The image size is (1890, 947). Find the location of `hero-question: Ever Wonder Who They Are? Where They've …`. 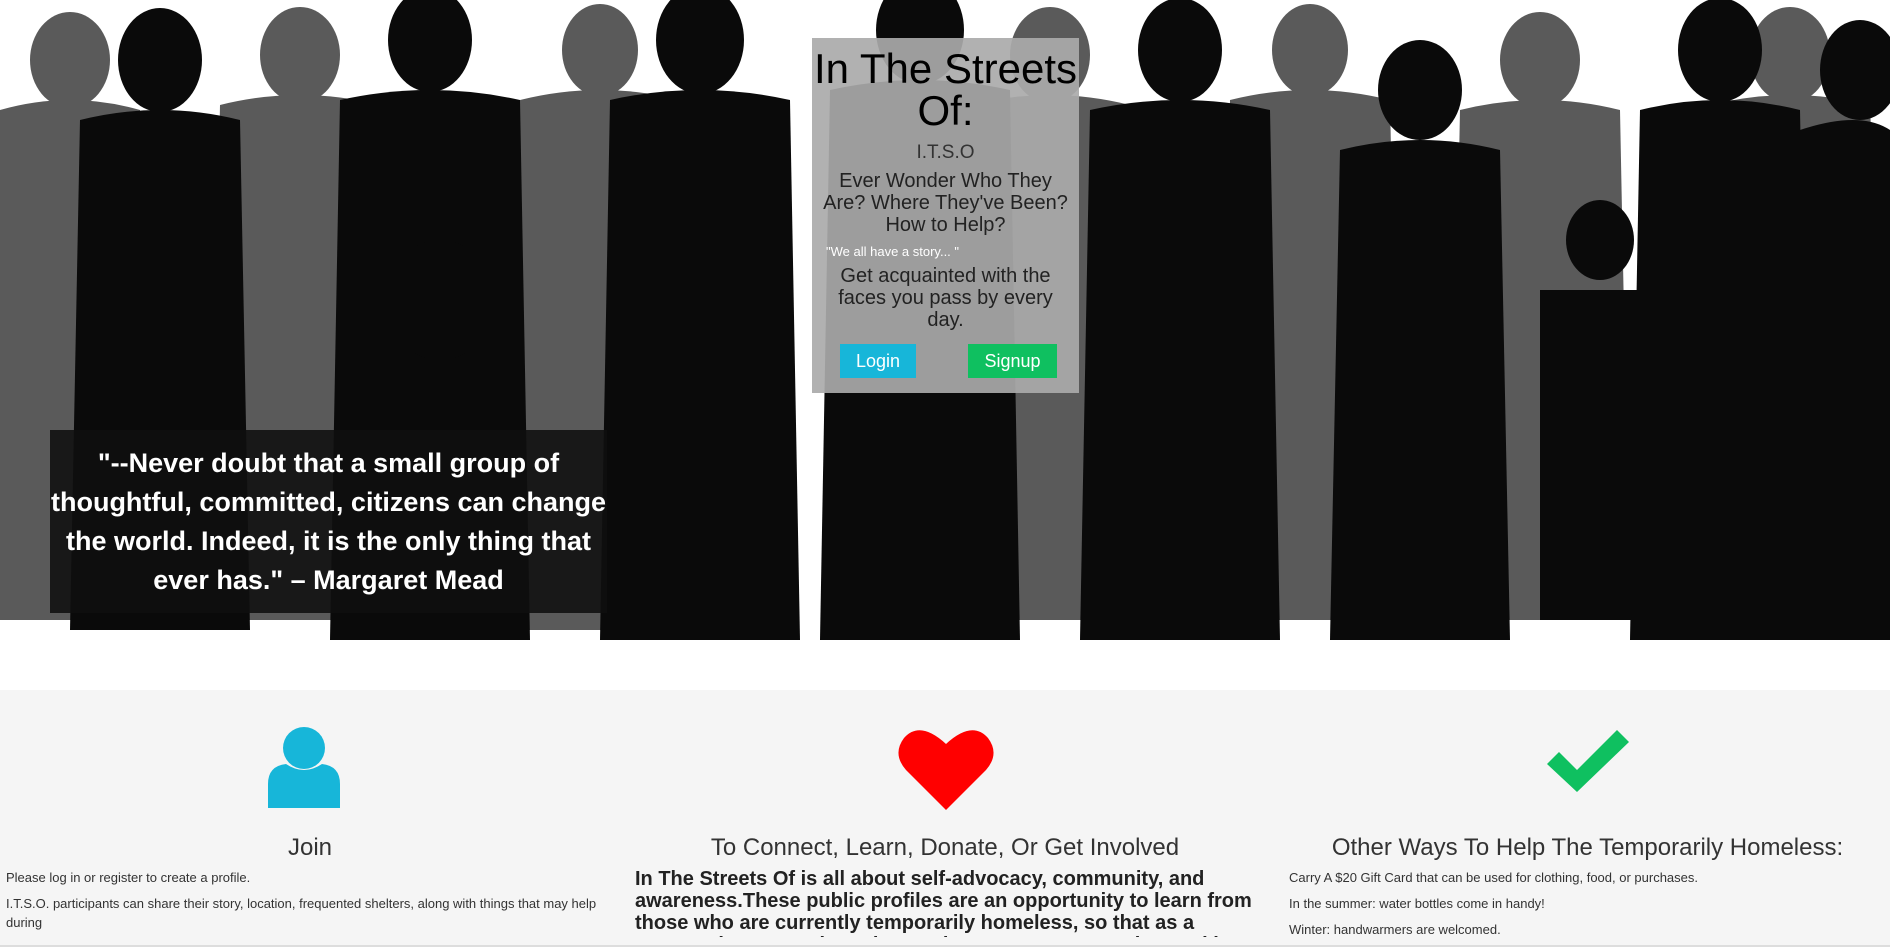

hero-question: Ever Wonder Who They Are? Where They've … is located at coordinates (945, 203).